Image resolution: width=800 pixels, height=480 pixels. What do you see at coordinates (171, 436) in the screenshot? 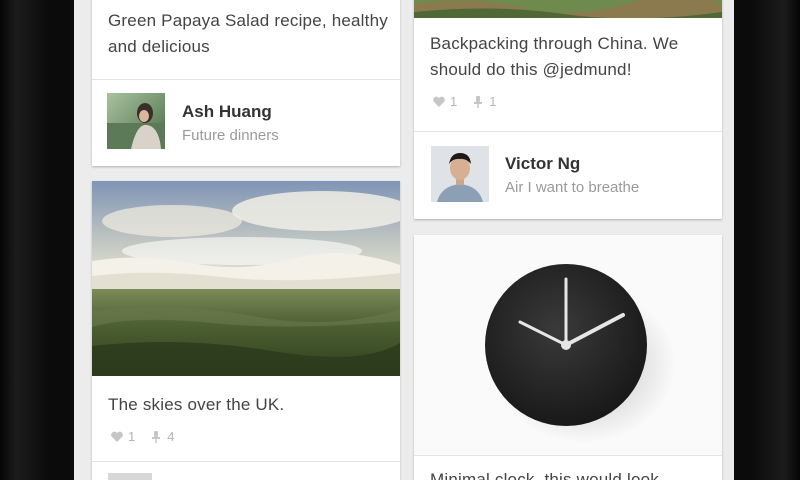
I see `repin-count: 4` at bounding box center [171, 436].